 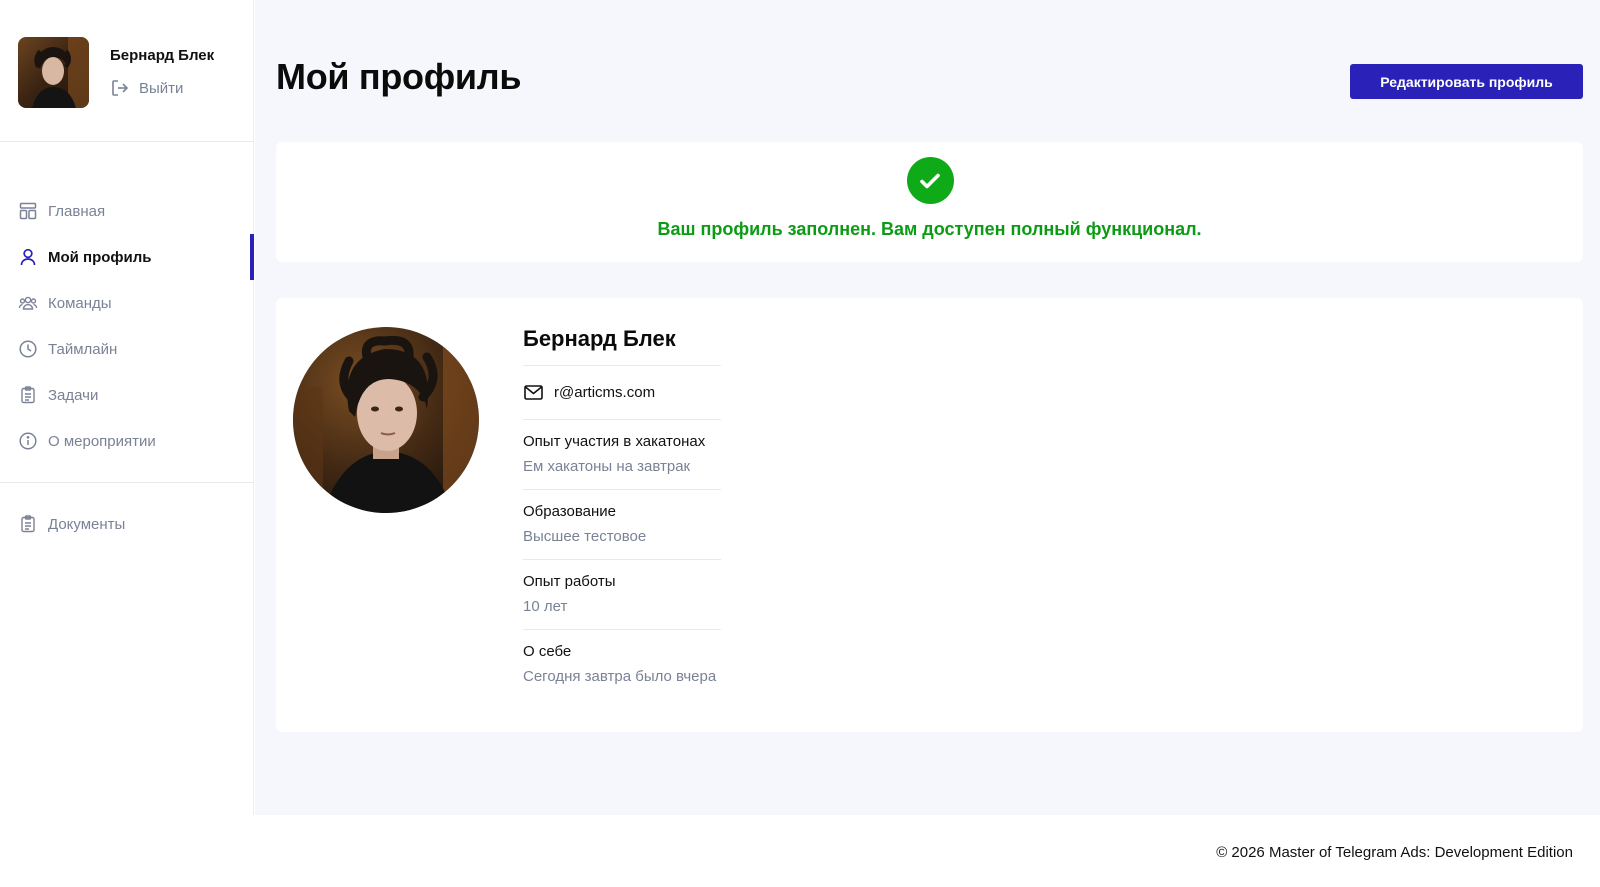 What do you see at coordinates (127, 482) in the screenshot?
I see `sidebar-divider` at bounding box center [127, 482].